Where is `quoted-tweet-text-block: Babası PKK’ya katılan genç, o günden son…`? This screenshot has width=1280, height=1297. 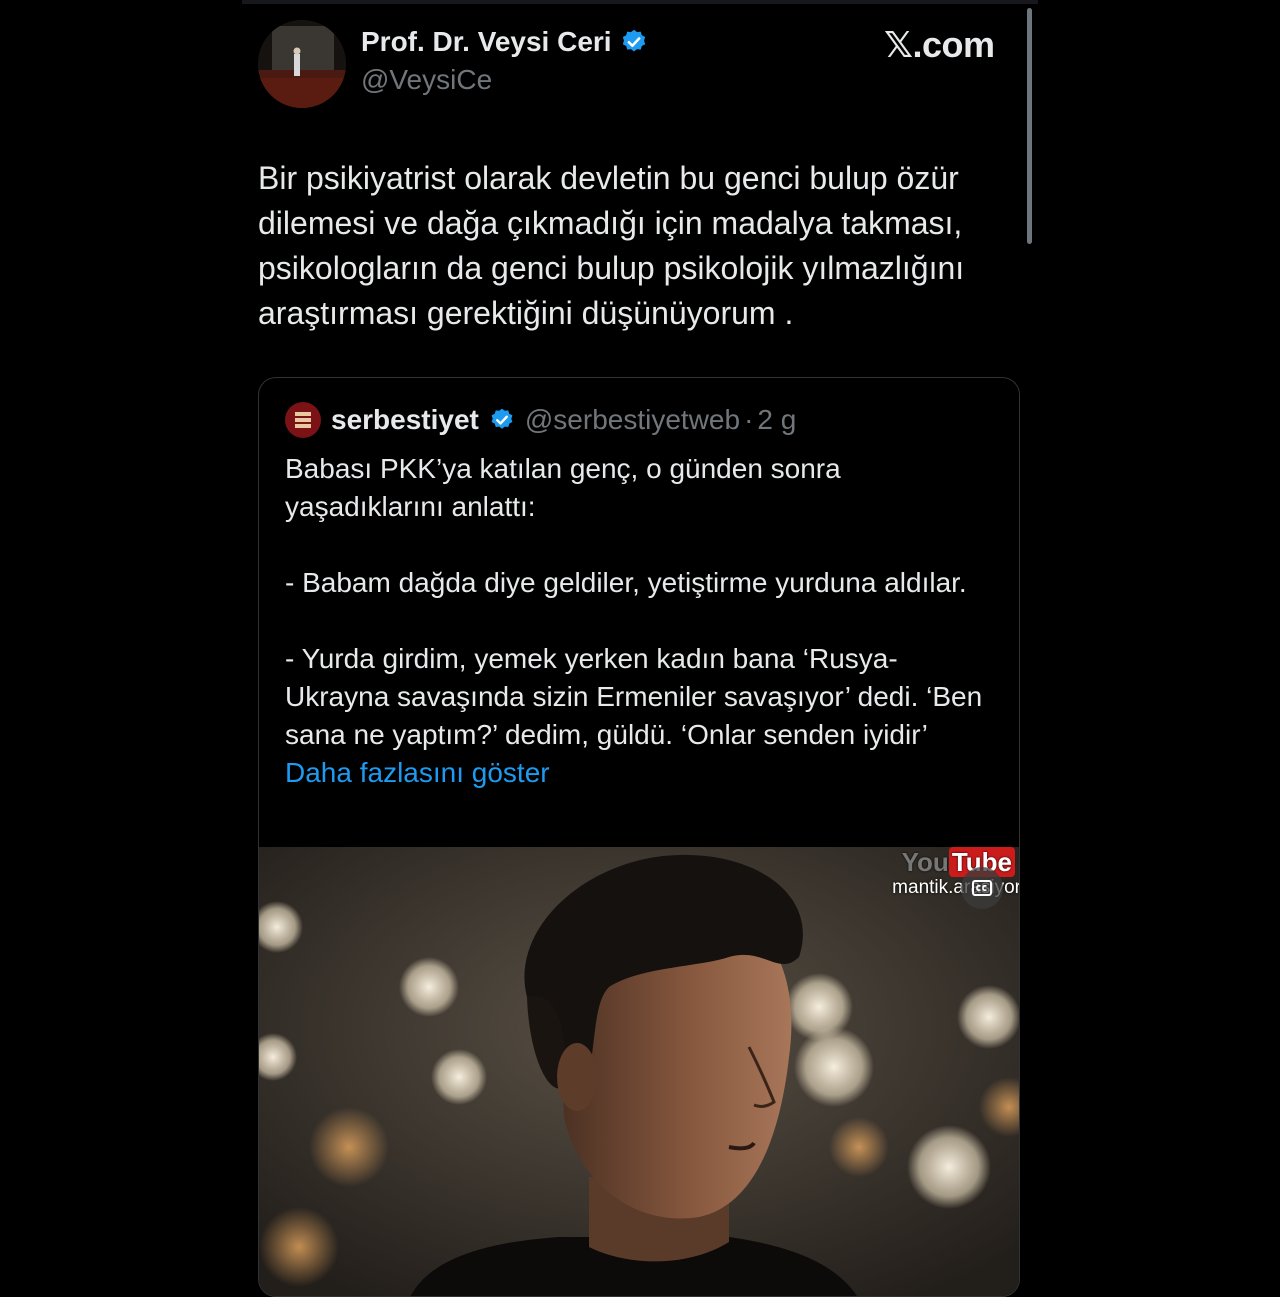 quoted-tweet-text-block: Babası PKK’ya katılan genç, o günden son… is located at coordinates (635, 621).